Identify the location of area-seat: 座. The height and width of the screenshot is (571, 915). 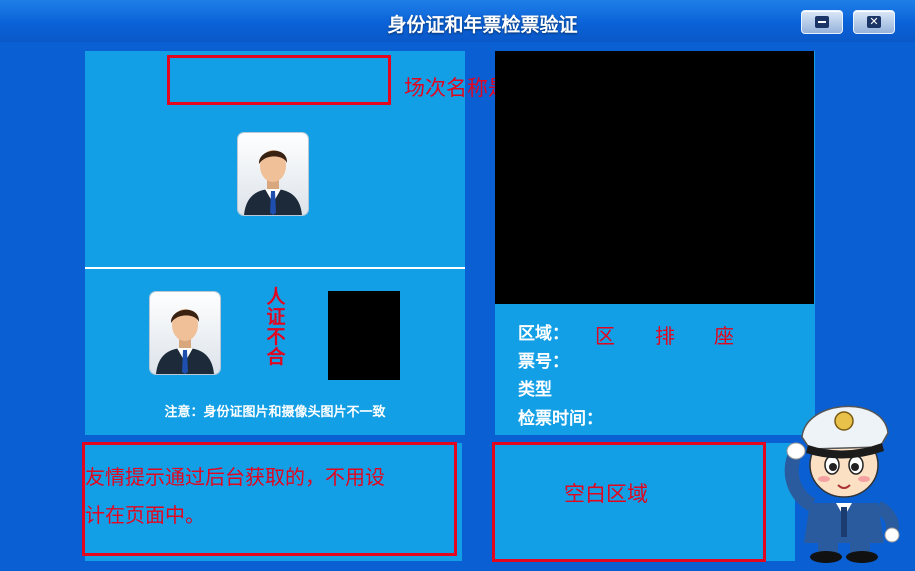
(724, 336).